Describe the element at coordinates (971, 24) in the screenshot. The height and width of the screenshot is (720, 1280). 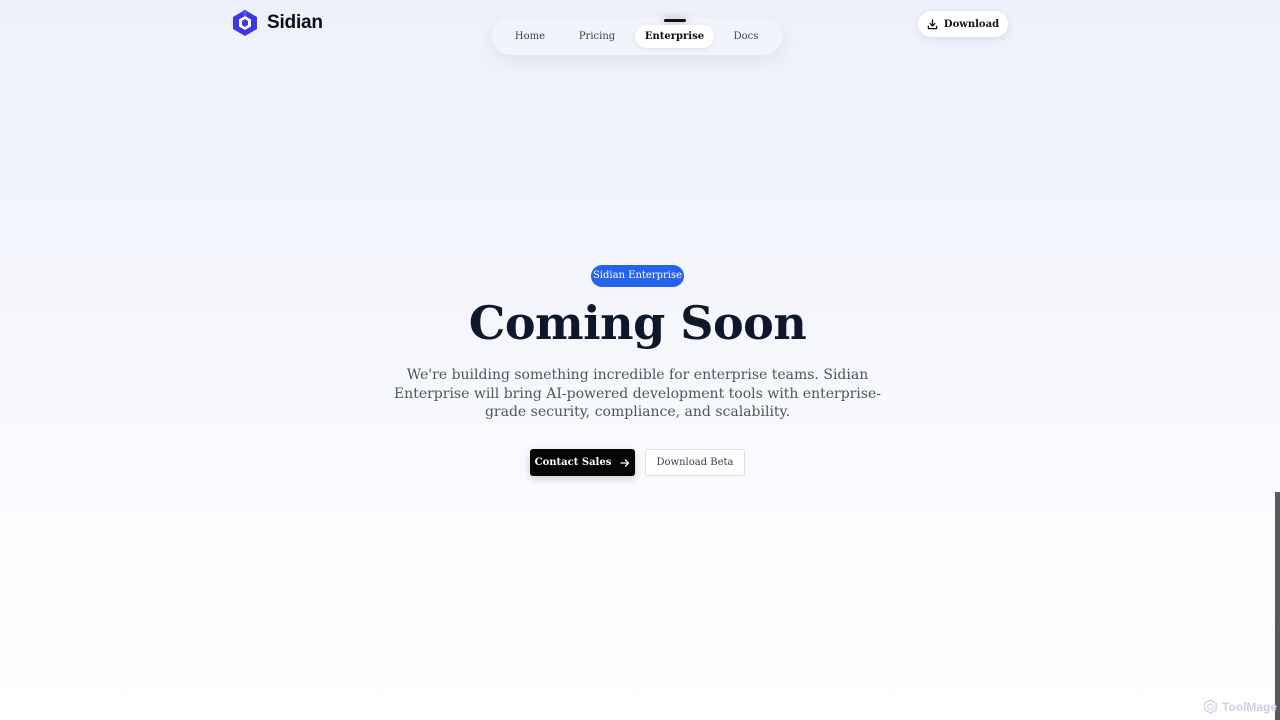
I see `download-label: Download` at that location.